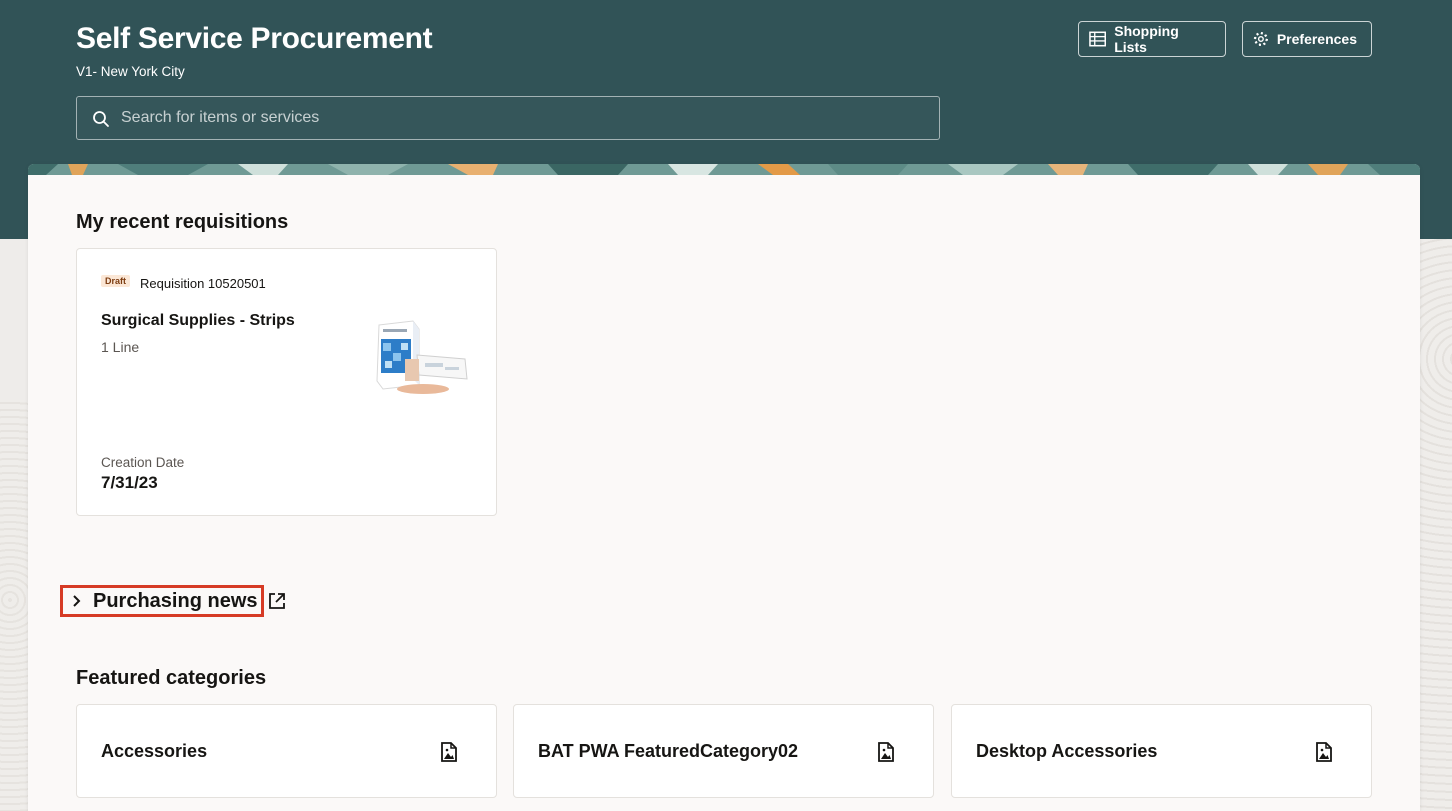 The height and width of the screenshot is (811, 1452). Describe the element at coordinates (286, 751) in the screenshot. I see `category-card: Accessories` at that location.